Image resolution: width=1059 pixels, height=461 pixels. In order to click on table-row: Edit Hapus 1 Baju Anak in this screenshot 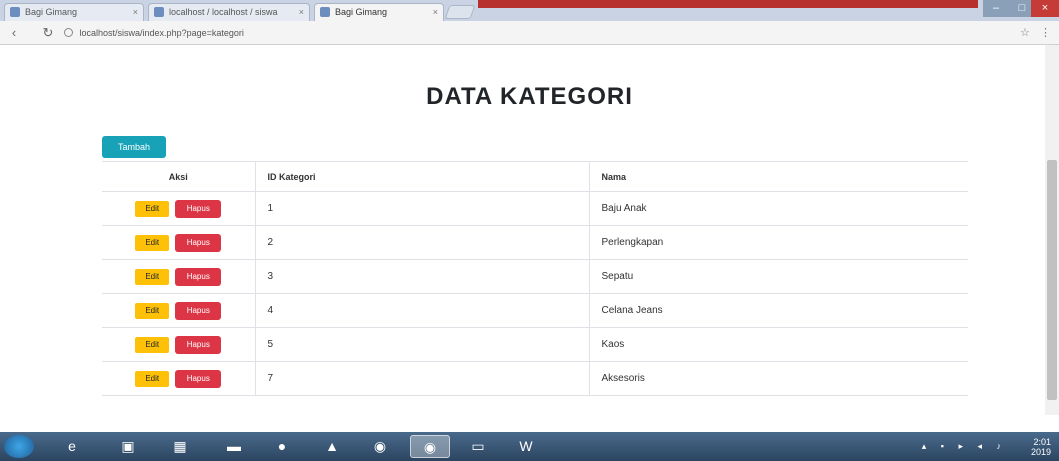, I will do `click(535, 208)`.